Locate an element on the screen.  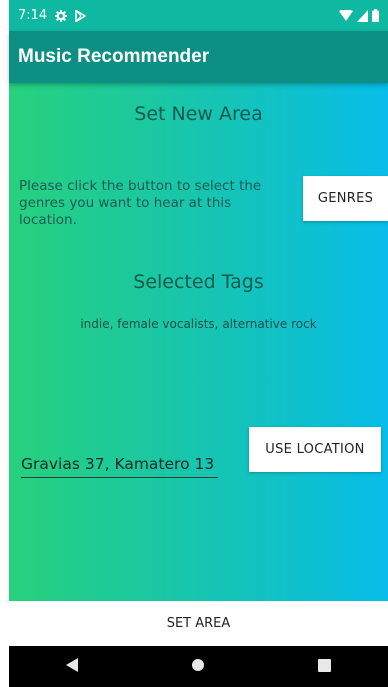
app-title: Music Recommender is located at coordinates (114, 56).